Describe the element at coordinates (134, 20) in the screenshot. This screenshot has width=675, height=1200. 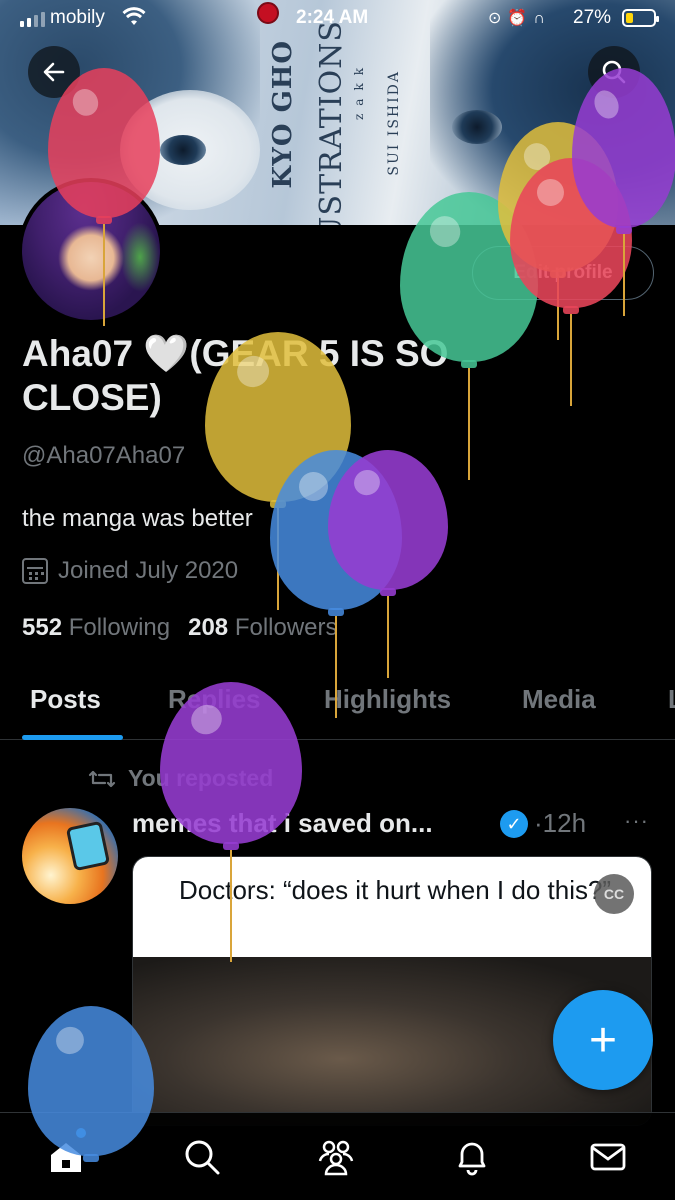
I see `wifi-icon` at that location.